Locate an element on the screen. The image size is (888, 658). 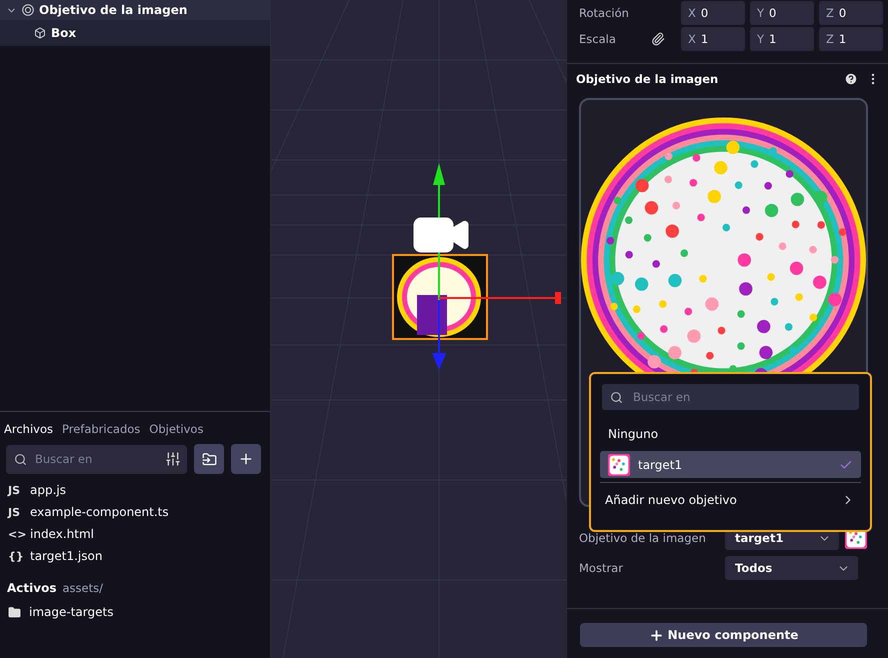
import-button is located at coordinates (209, 459).